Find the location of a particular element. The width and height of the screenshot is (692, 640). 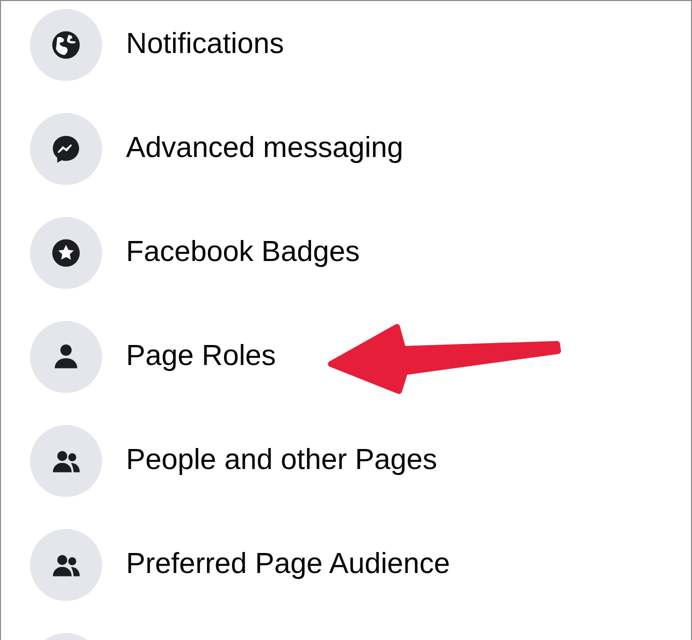

globe-icon is located at coordinates (66, 45).